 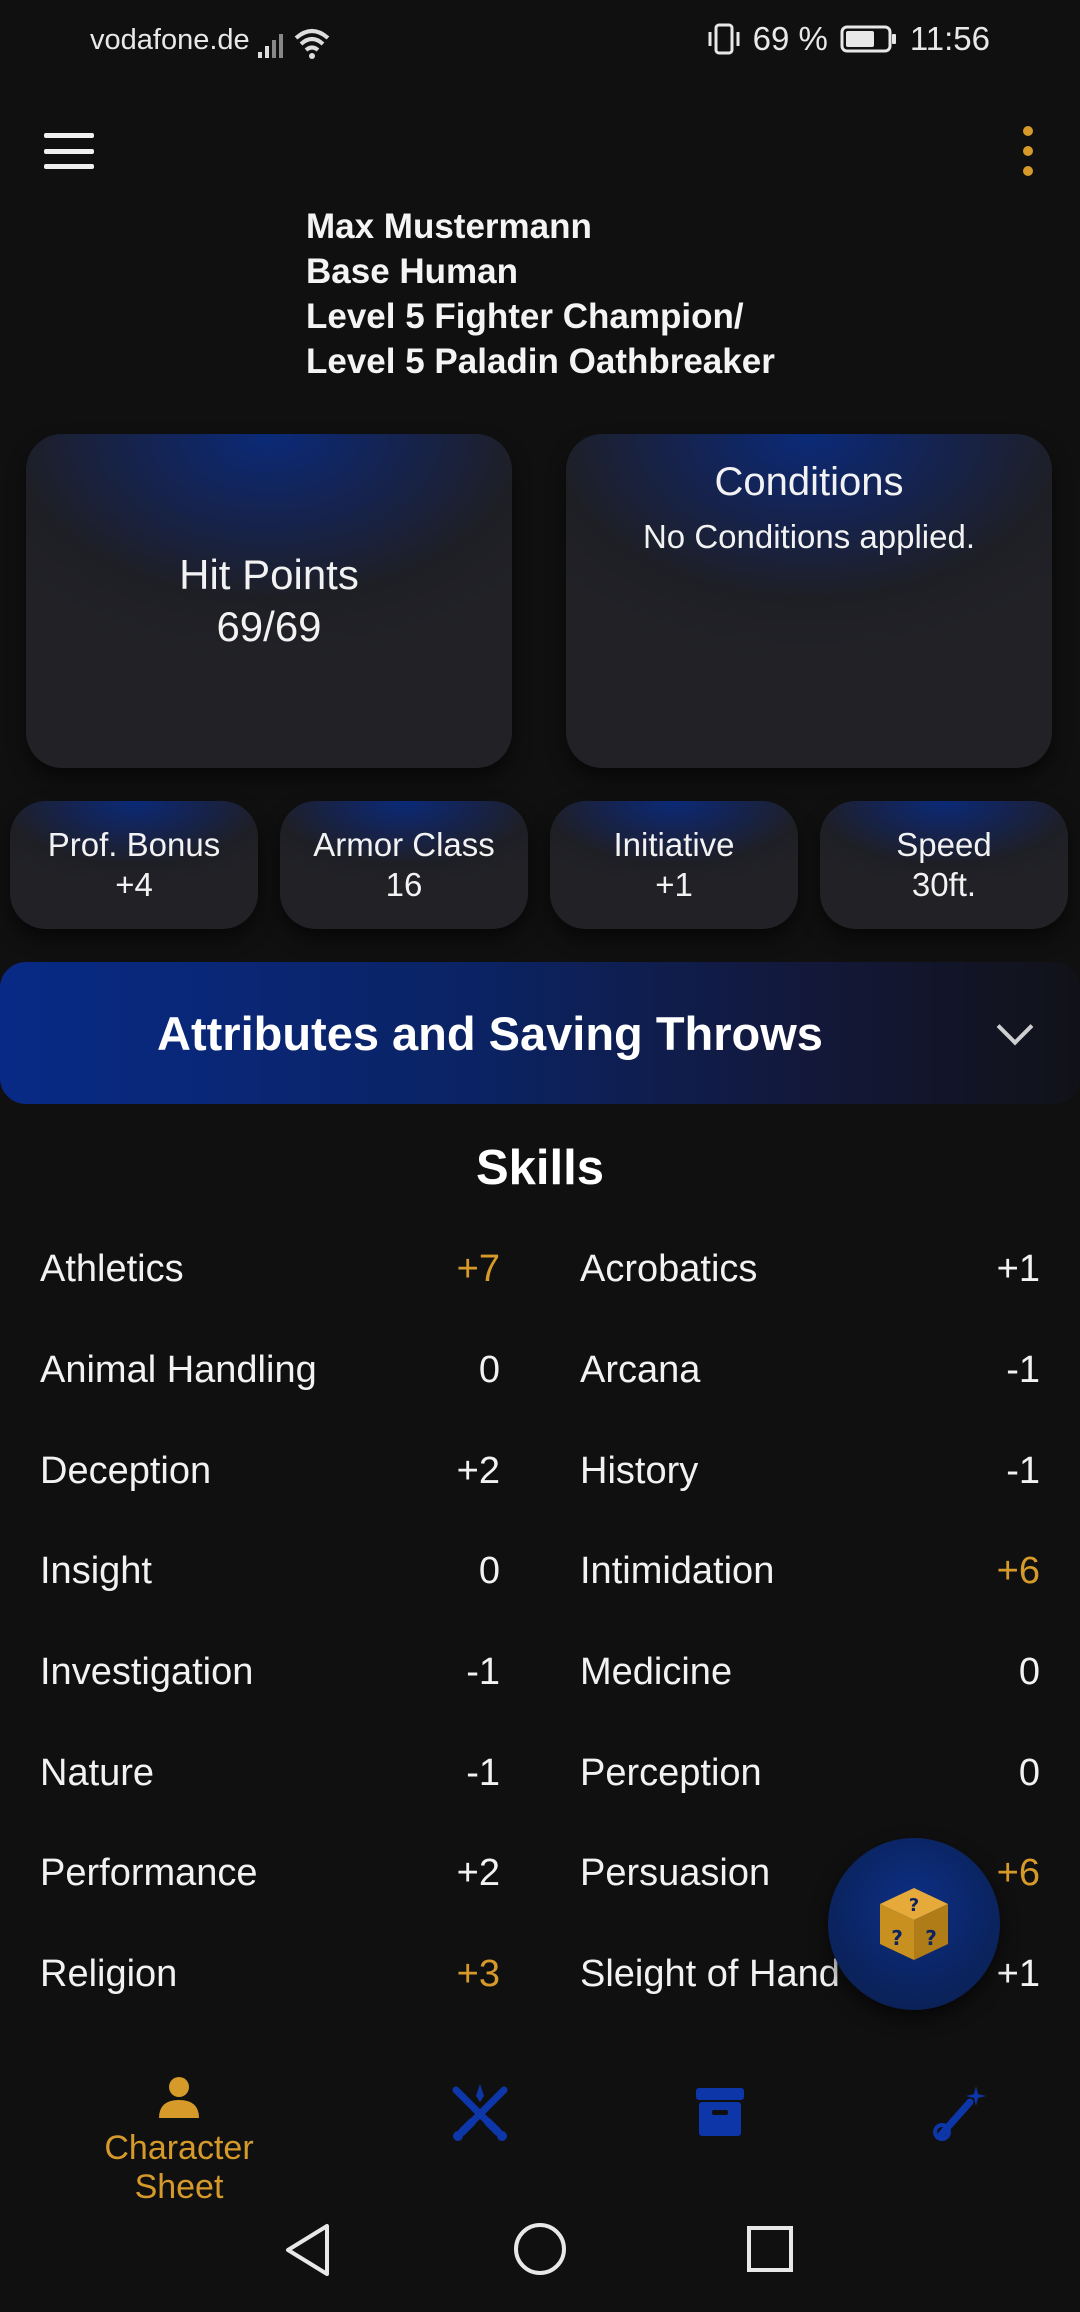 I want to click on mystery-dice-icon: ? ? ?, so click(x=914, y=1924).